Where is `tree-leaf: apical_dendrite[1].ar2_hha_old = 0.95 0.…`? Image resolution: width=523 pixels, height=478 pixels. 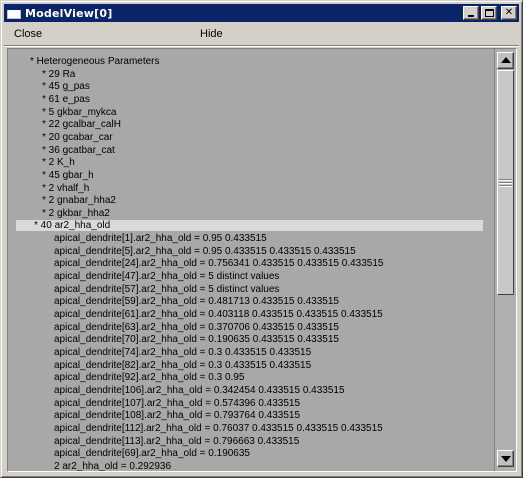 tree-leaf: apical_dendrite[1].ar2_hha_old = 0.95 0.… is located at coordinates (160, 238).